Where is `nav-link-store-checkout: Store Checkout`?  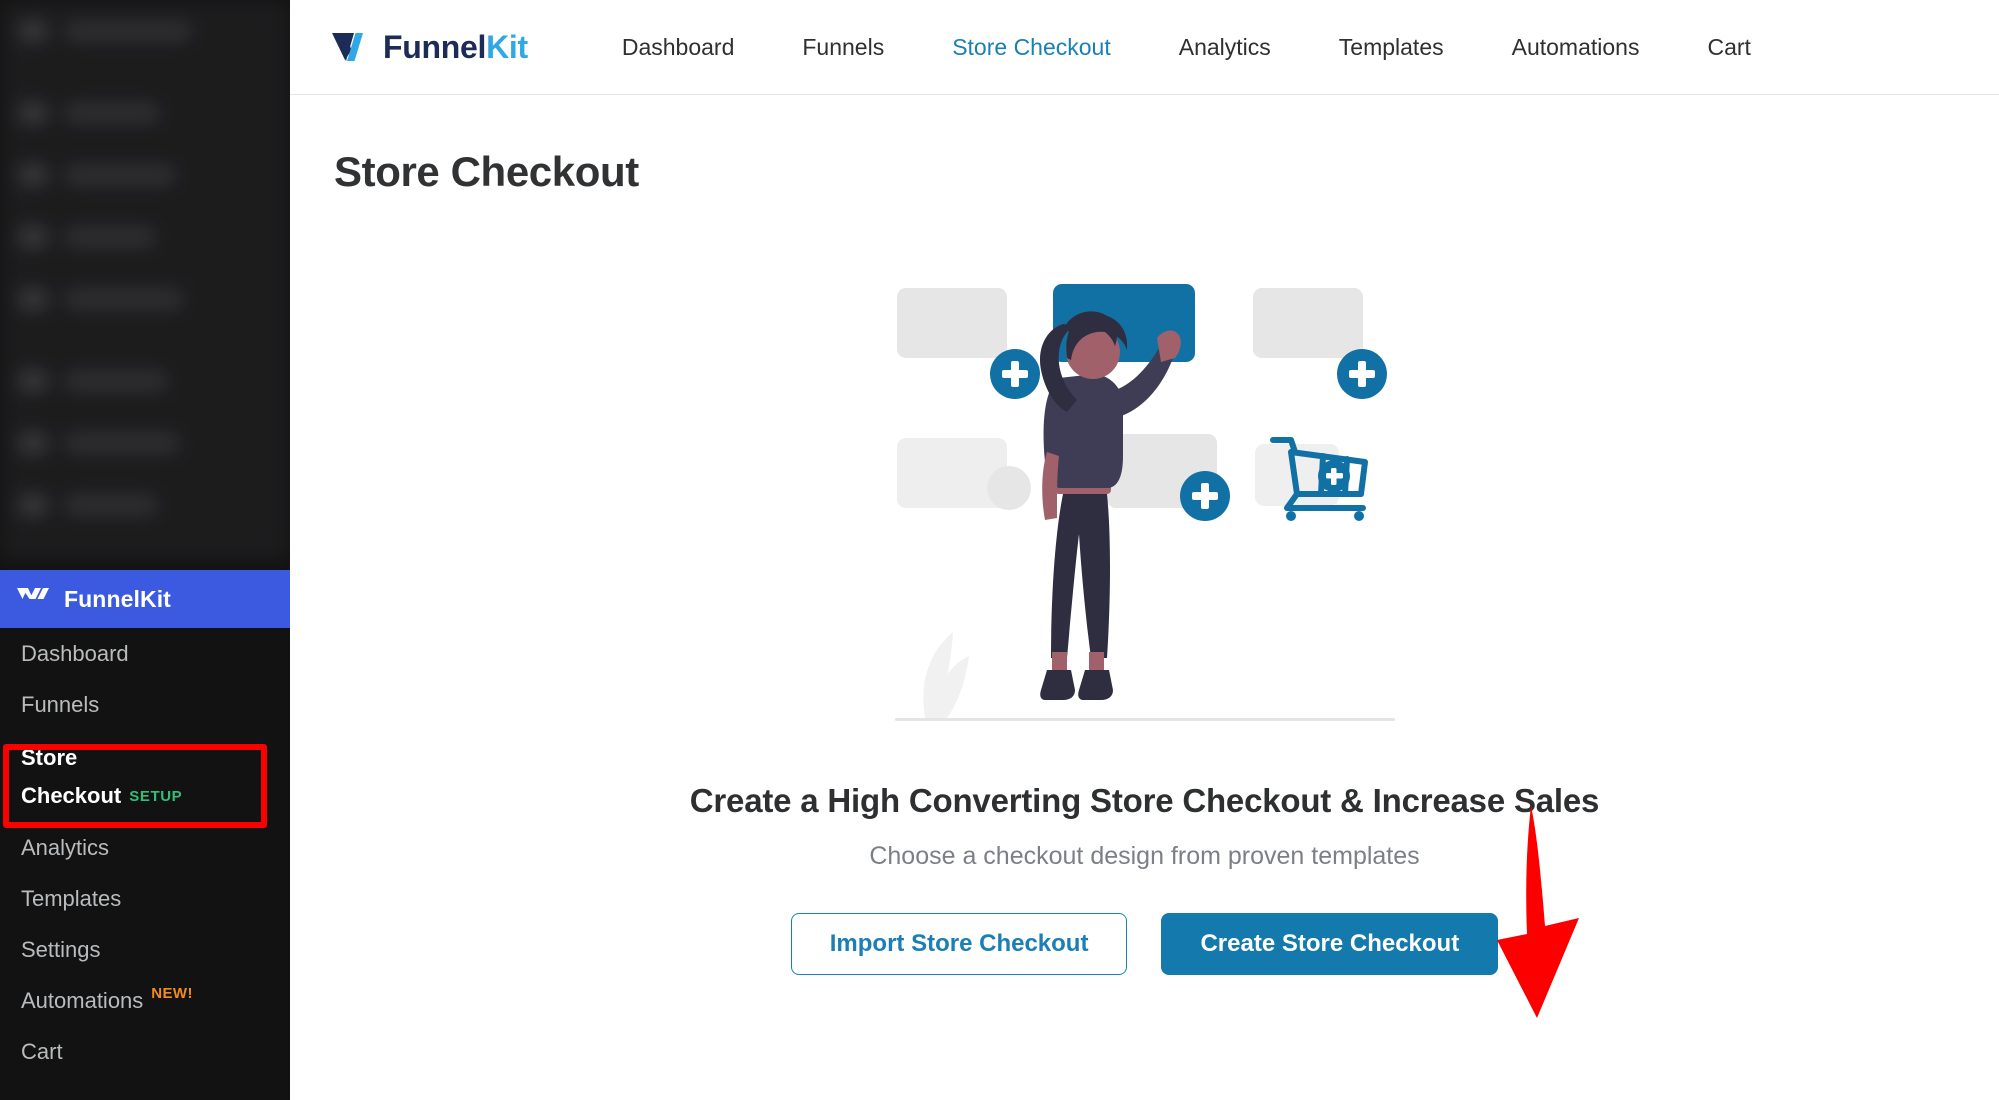 nav-link-store-checkout: Store Checkout is located at coordinates (1031, 47).